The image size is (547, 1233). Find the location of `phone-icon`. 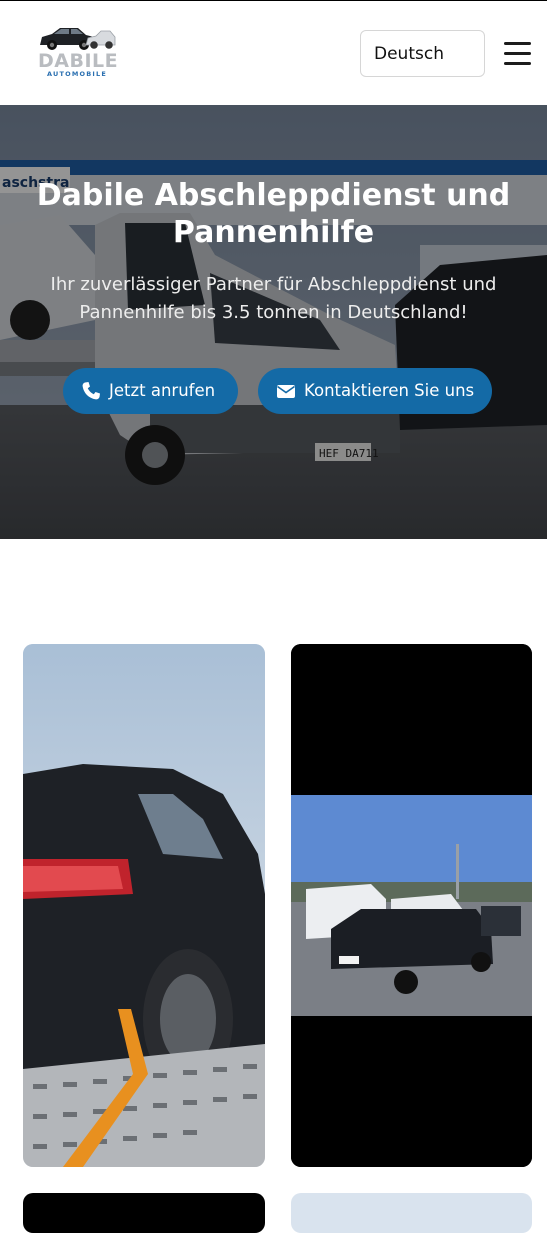

phone-icon is located at coordinates (91, 391).